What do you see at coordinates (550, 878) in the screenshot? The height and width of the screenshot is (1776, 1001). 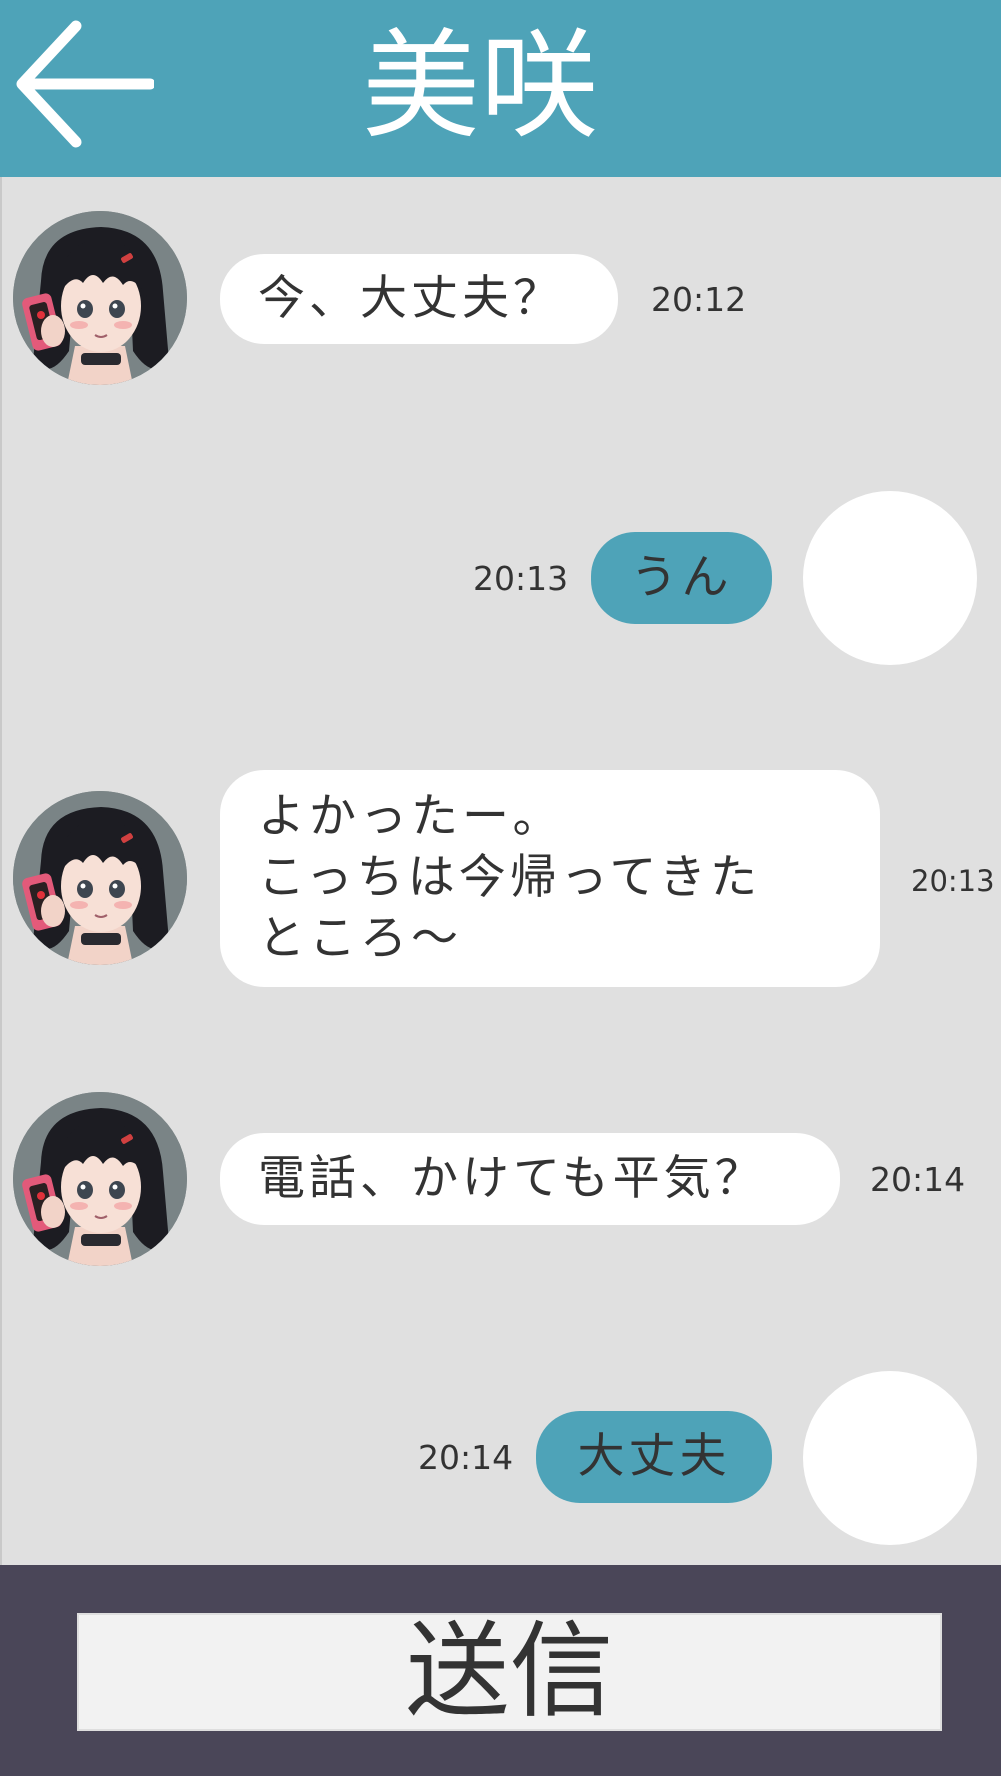 I see `partner-message-bubble: よかったー。 こっちは今帰ってきた ところ〜` at bounding box center [550, 878].